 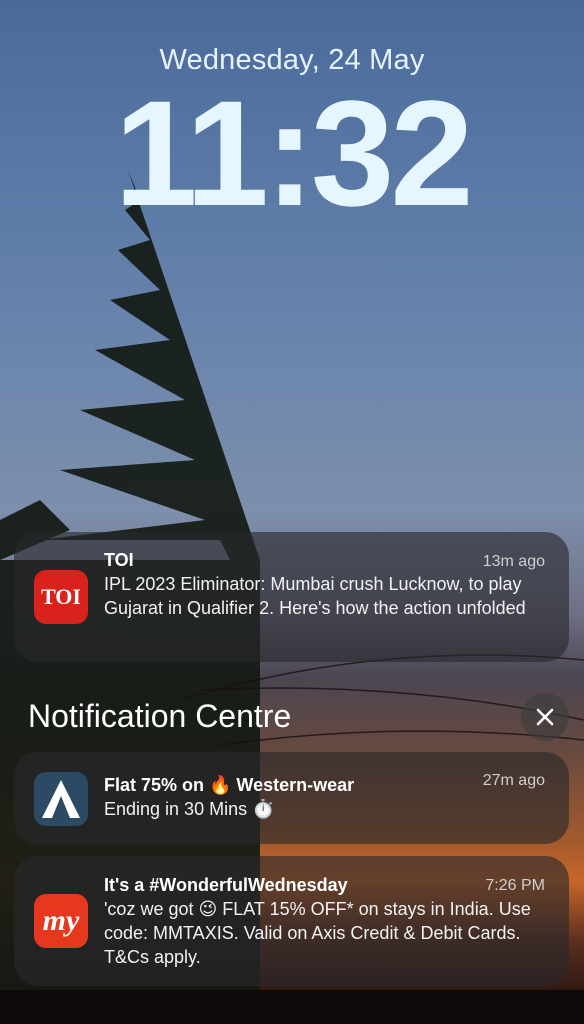 What do you see at coordinates (226, 885) in the screenshot?
I see `notification-title: It's a #WonderfulWednesday` at bounding box center [226, 885].